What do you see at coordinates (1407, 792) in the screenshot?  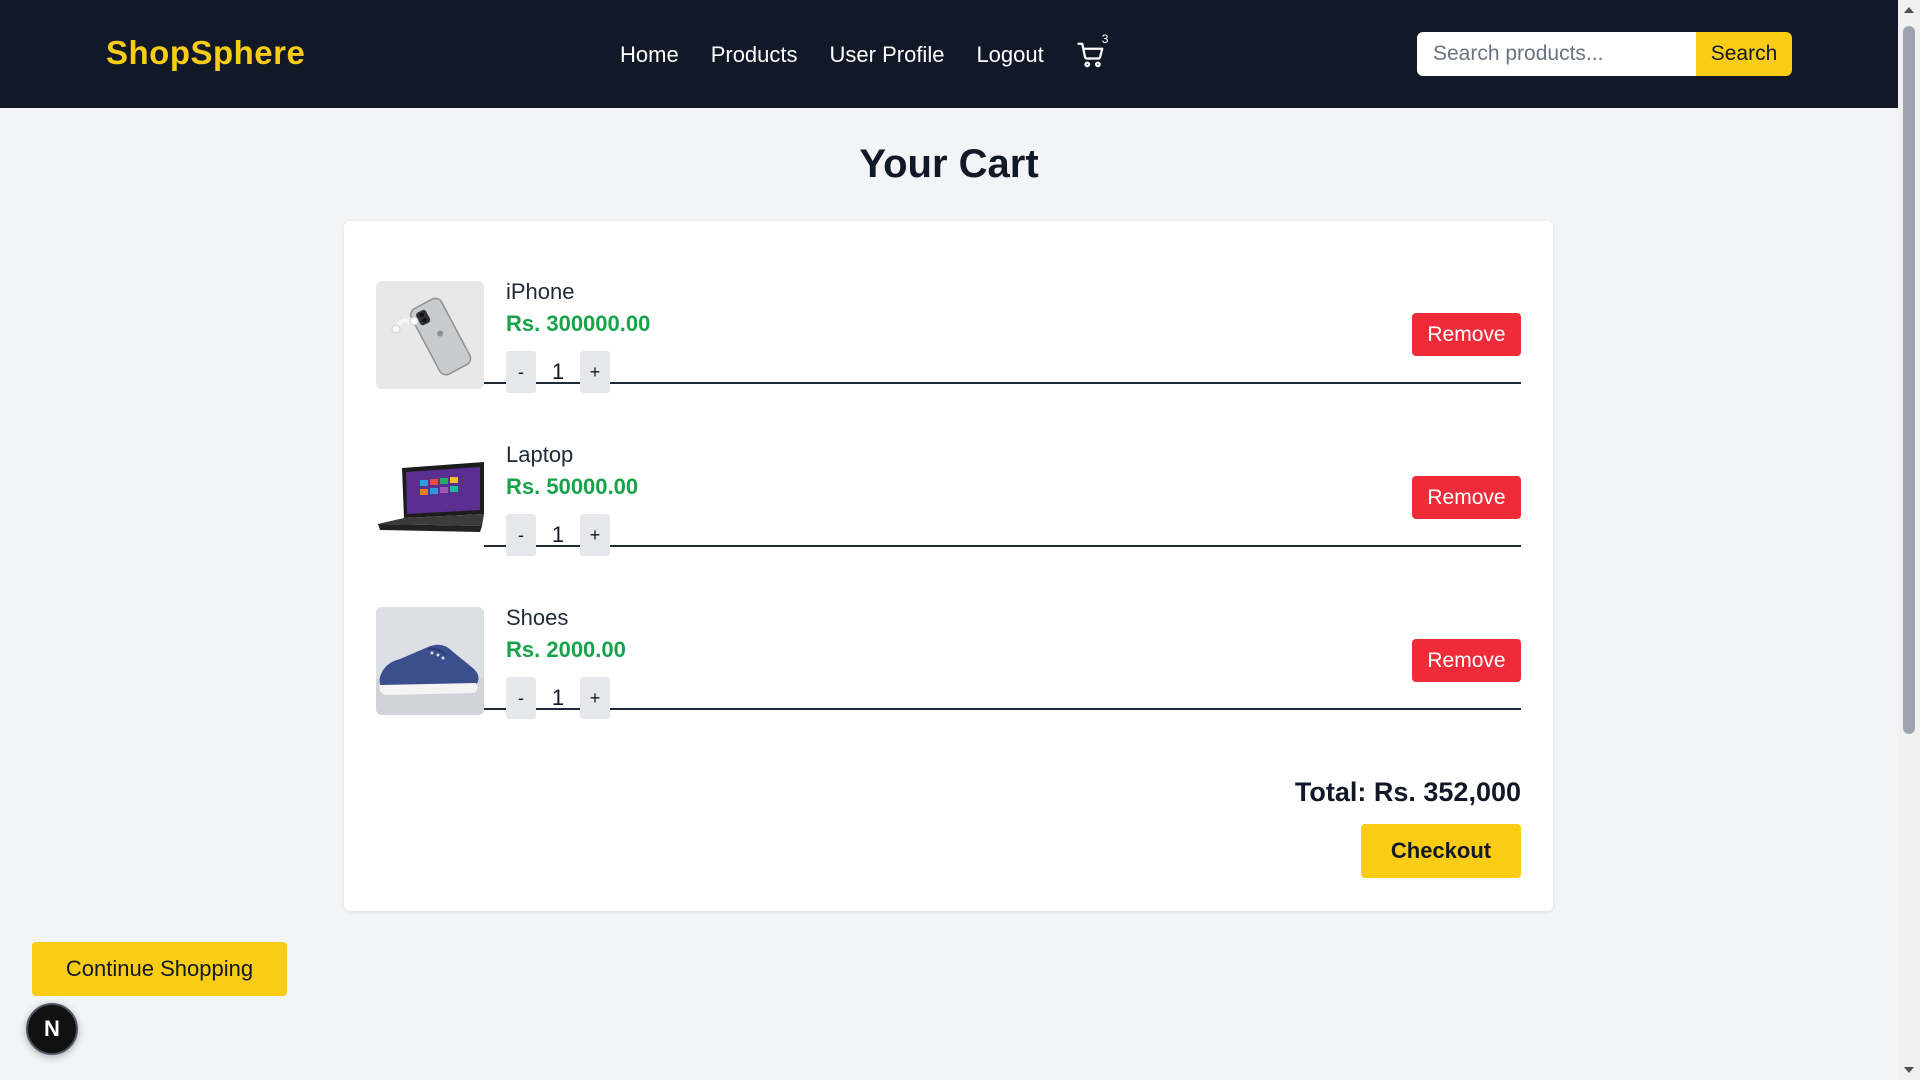 I see `cart-total: Total: Rs. 352,000` at bounding box center [1407, 792].